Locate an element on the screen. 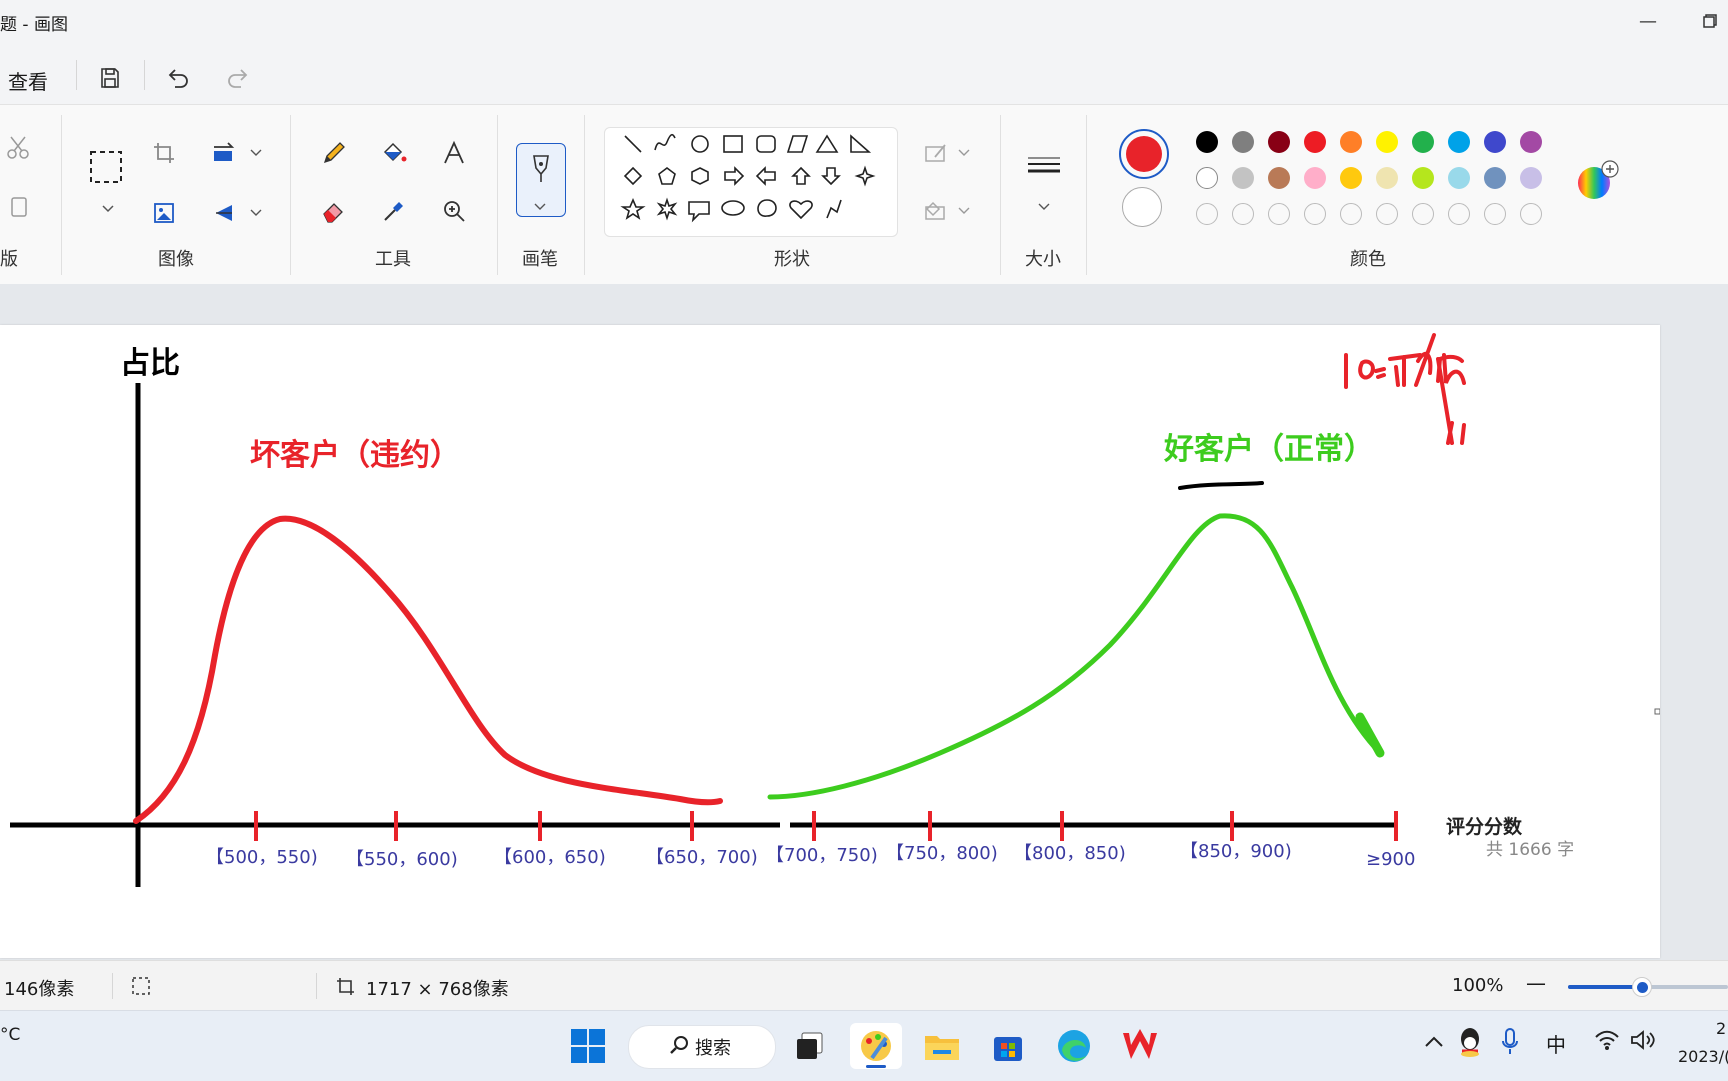 This screenshot has width=1728, height=1081. paint-app-icon is located at coordinates (876, 1046).